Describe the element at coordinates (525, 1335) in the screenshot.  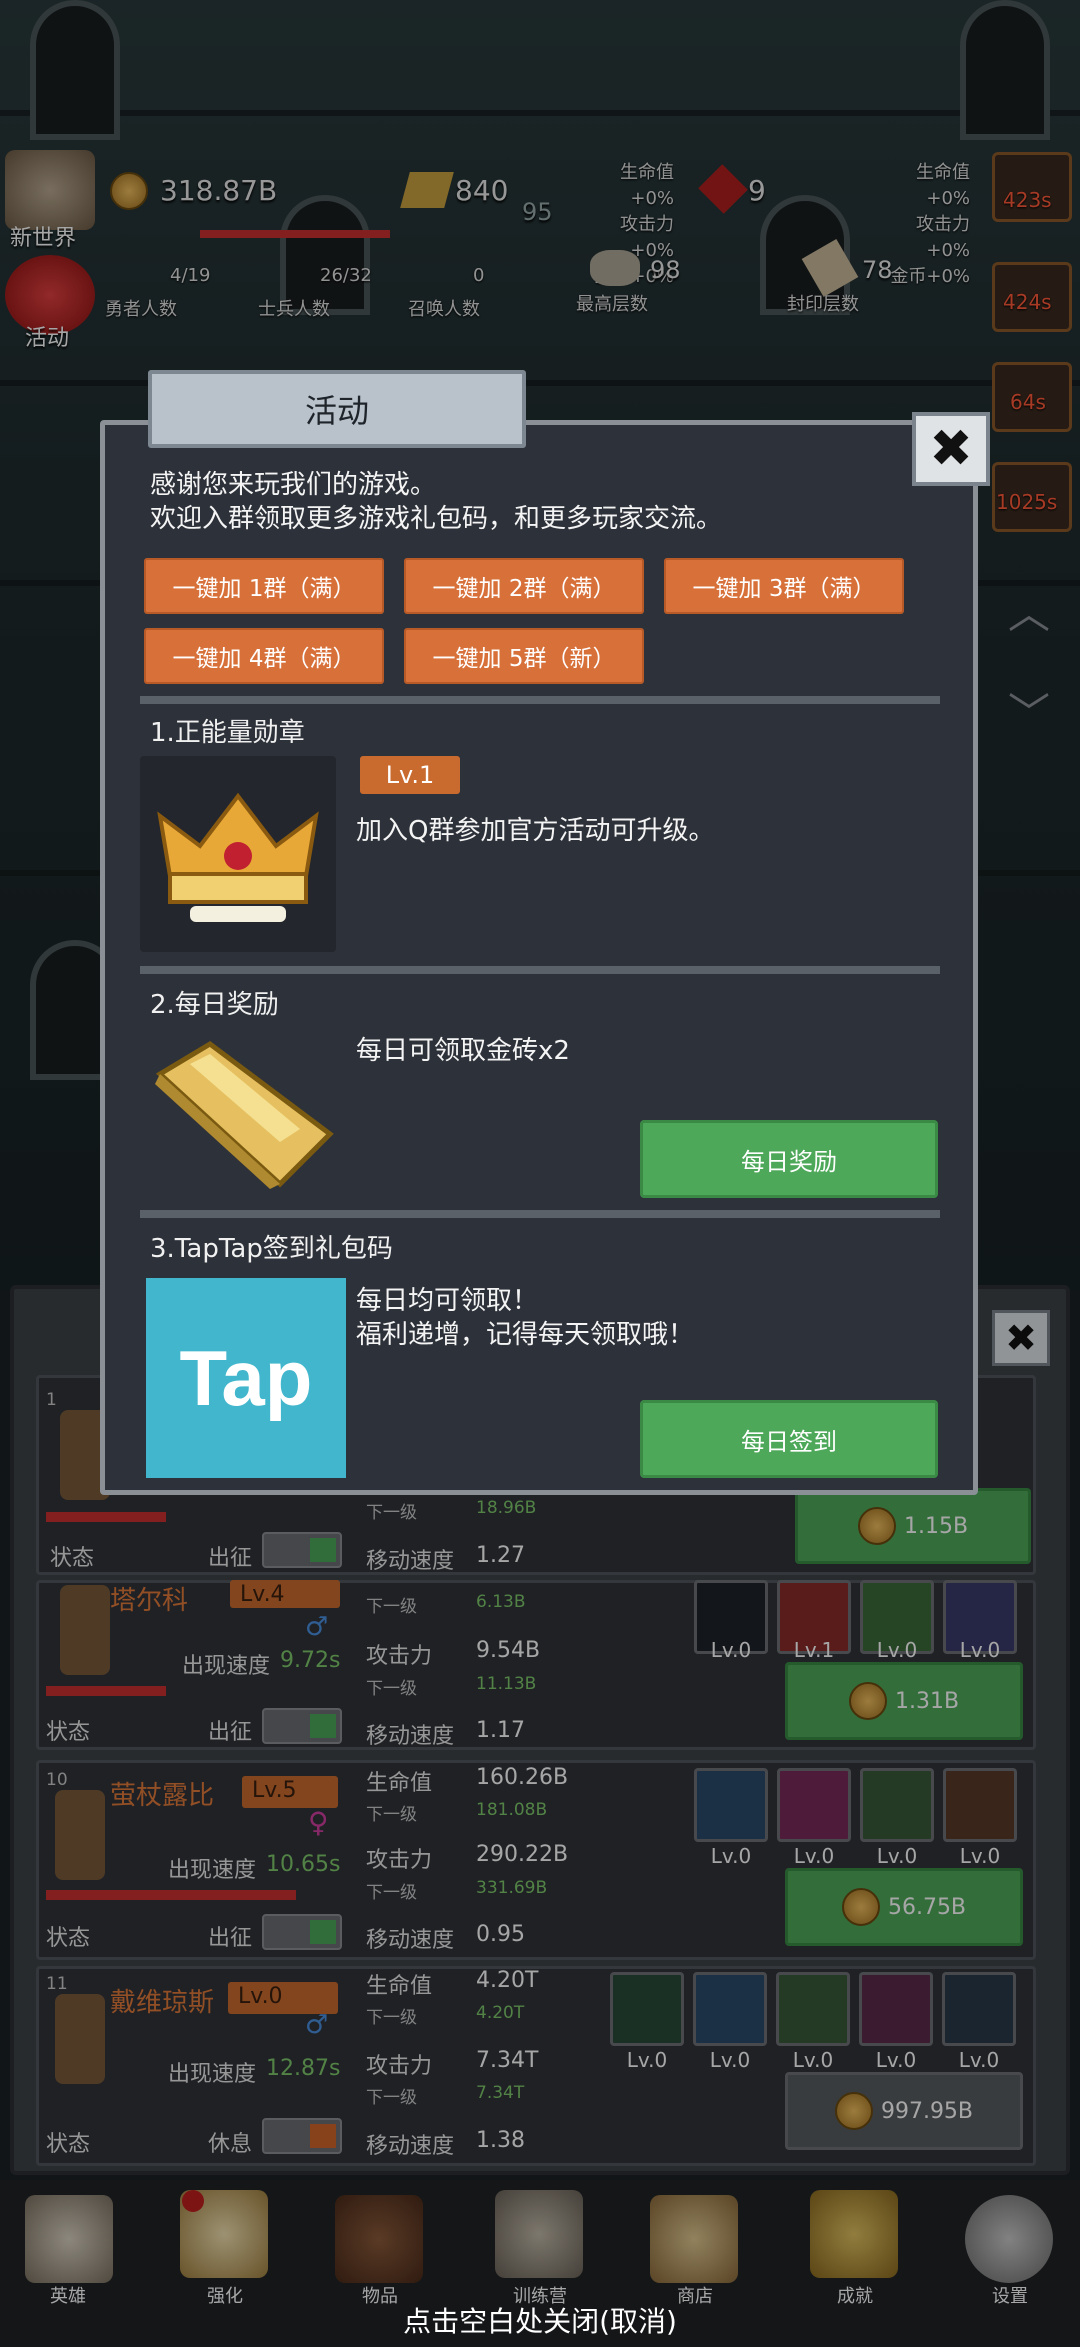
I see `section-3-desc-line2: 福利递增，记得每天领取哦！` at that location.